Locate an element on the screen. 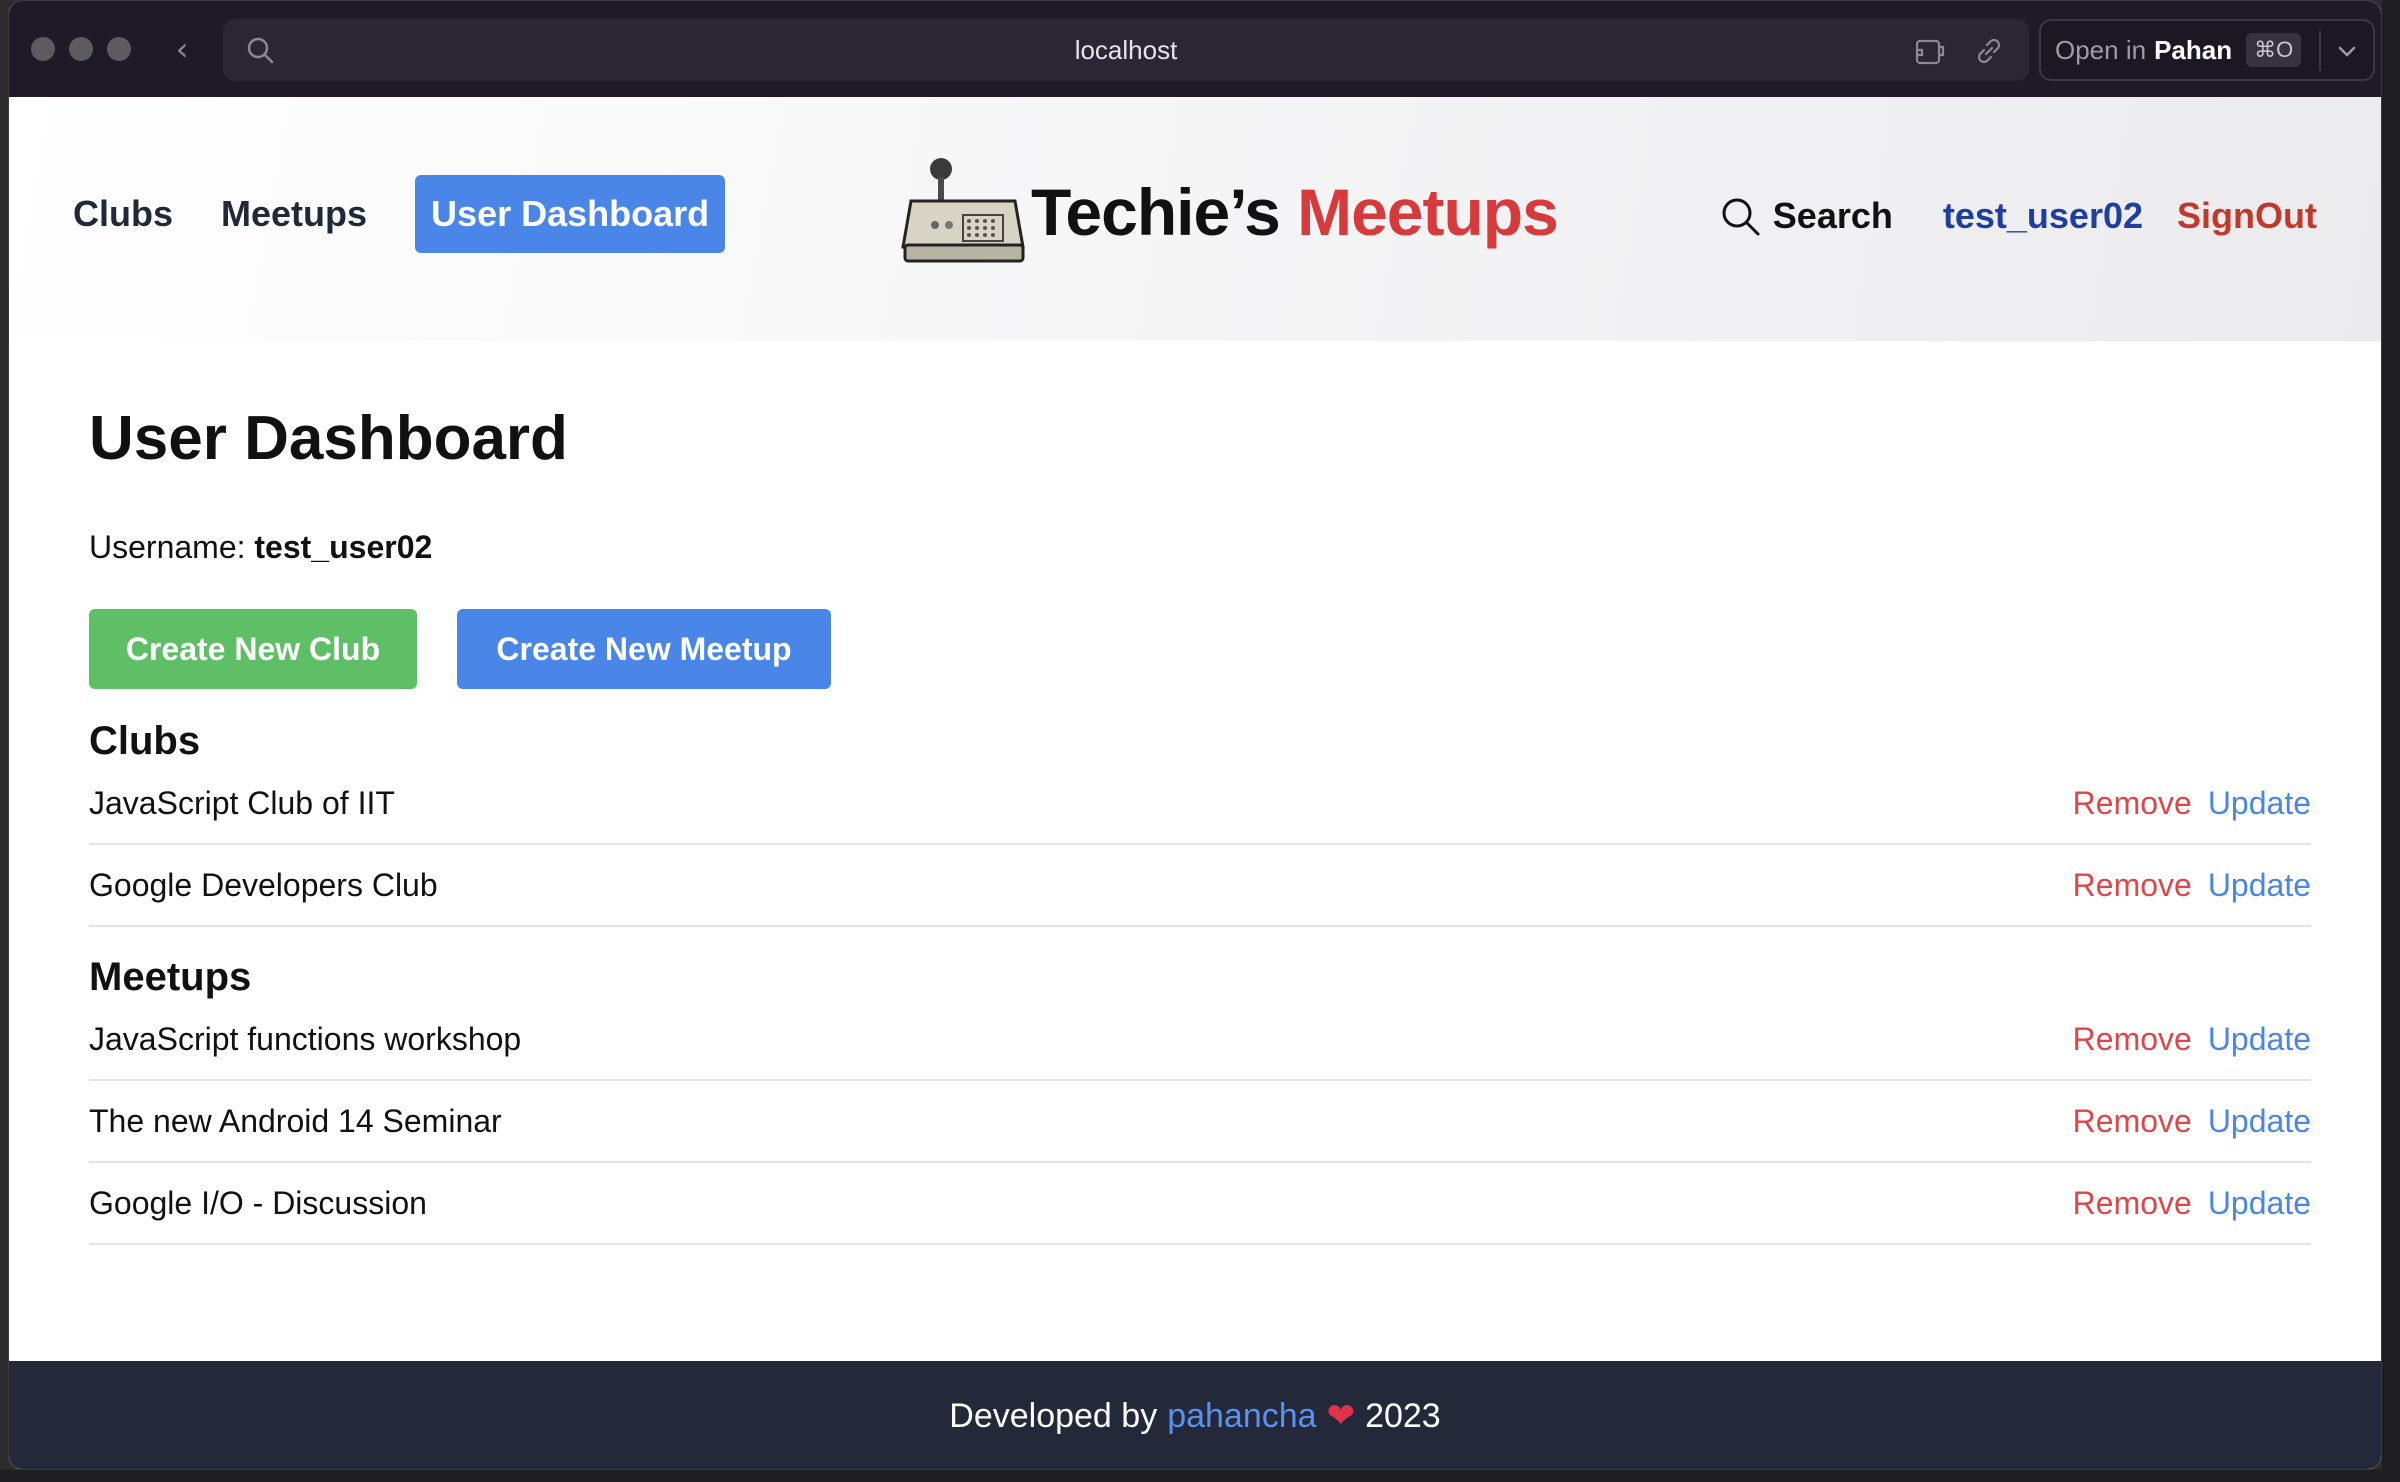 This screenshot has height=1482, width=2400. meetup-name: Google I/O - Discussion is located at coordinates (258, 1202).